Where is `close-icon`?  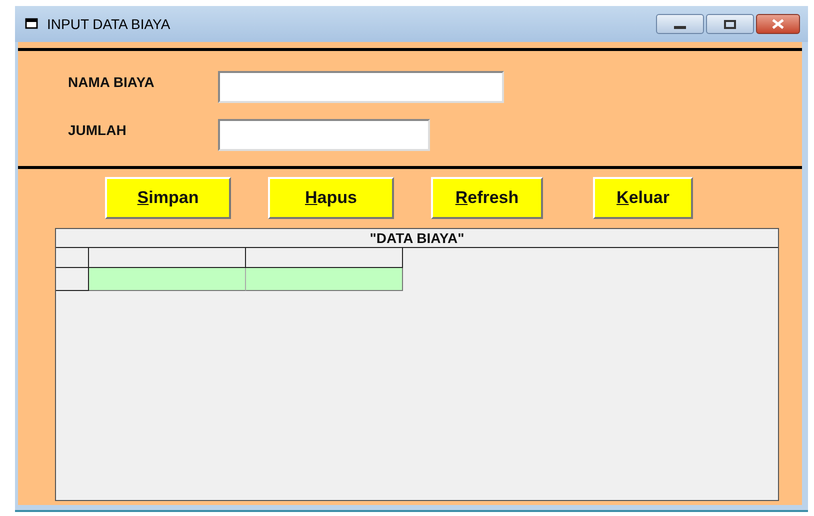 close-icon is located at coordinates (778, 24).